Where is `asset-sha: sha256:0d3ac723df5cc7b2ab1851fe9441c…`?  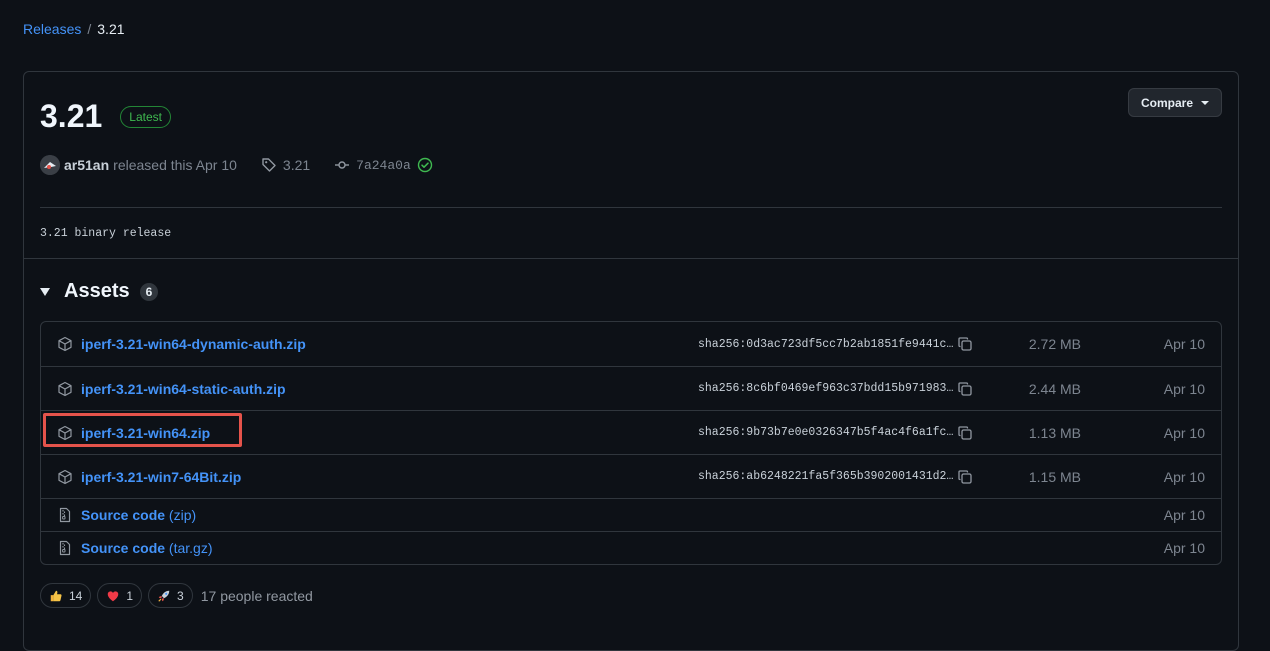
asset-sha: sha256:0d3ac723df5cc7b2ab1851fe9441c… is located at coordinates (826, 344).